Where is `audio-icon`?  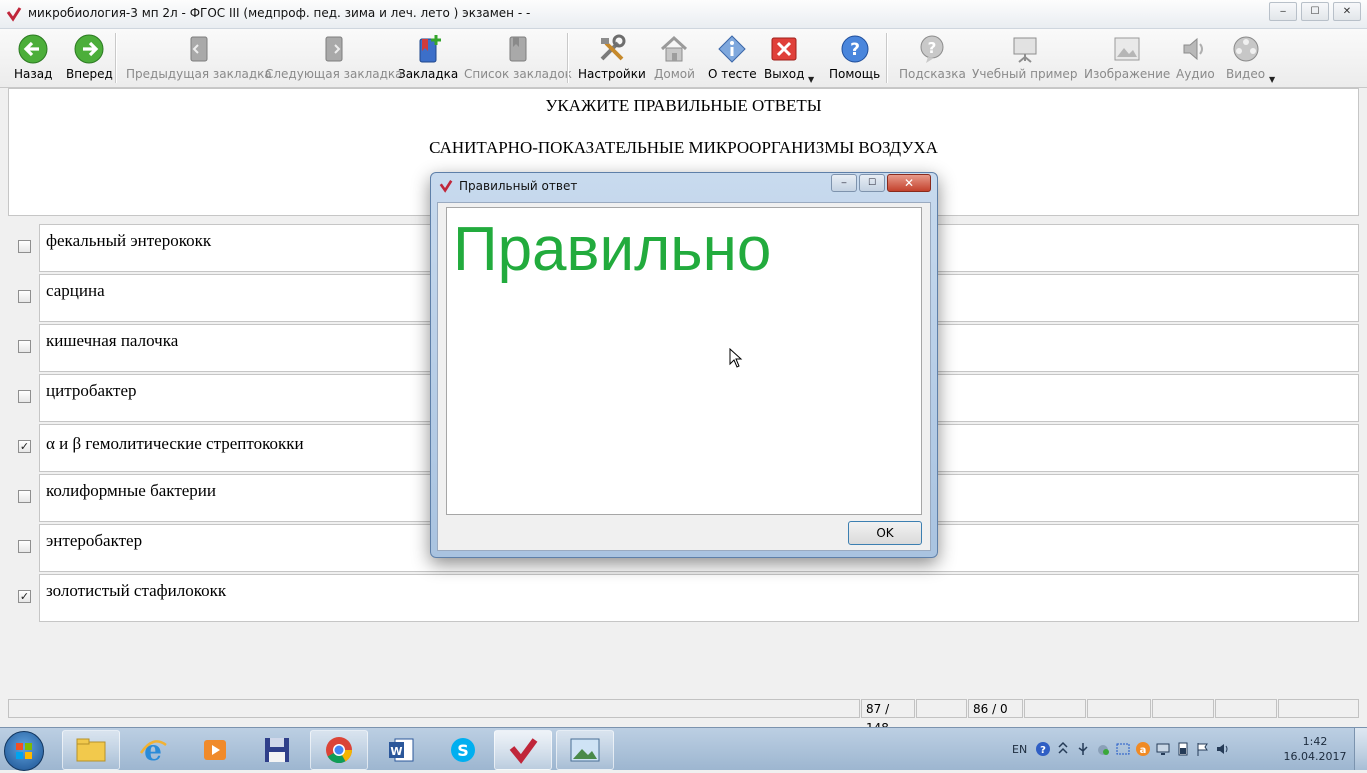 audio-icon is located at coordinates (1193, 49).